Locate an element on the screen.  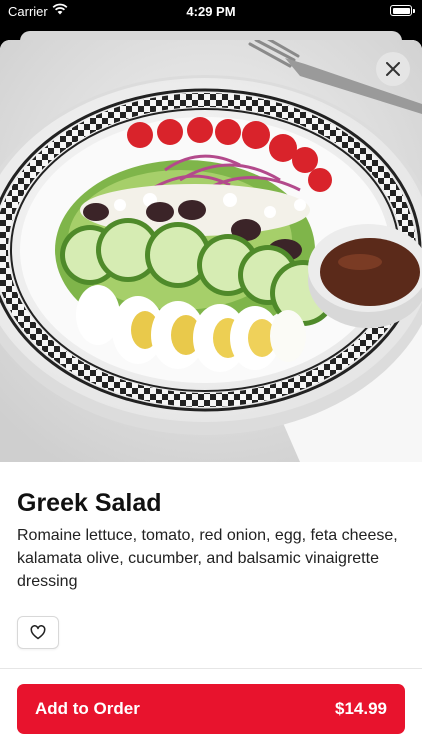
heart-icon is located at coordinates (38, 632).